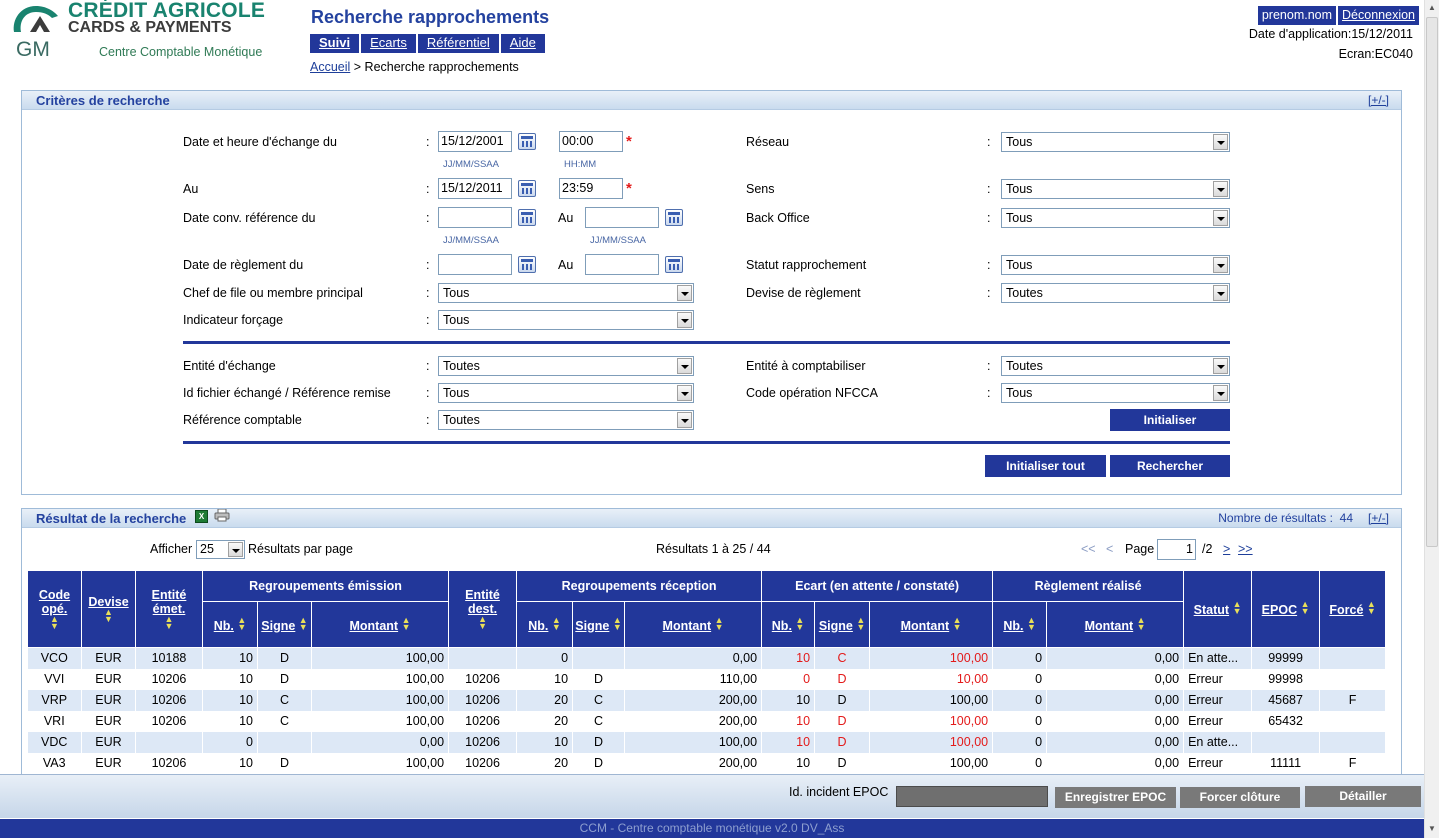  I want to click on col-header-devise: Devise ▲ ▼, so click(108, 609).